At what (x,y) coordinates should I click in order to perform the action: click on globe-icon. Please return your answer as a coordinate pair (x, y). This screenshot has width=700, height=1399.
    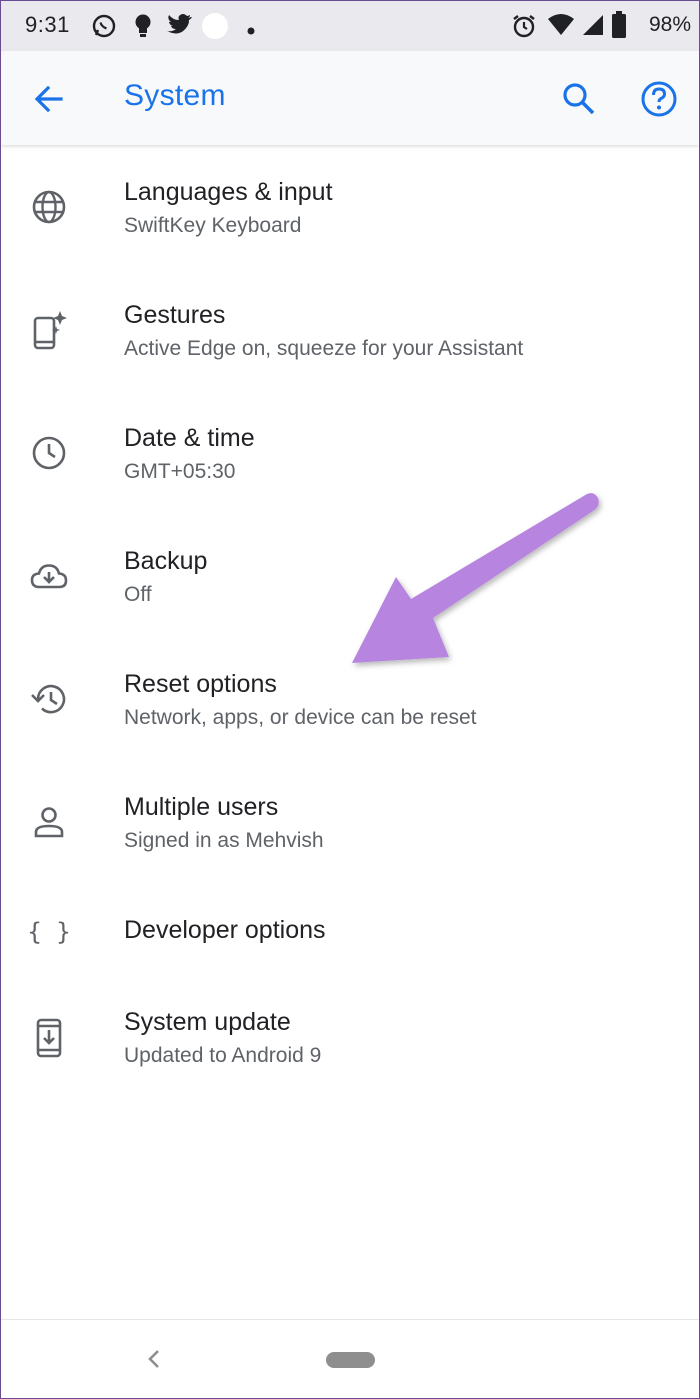
    Looking at the image, I should click on (49, 207).